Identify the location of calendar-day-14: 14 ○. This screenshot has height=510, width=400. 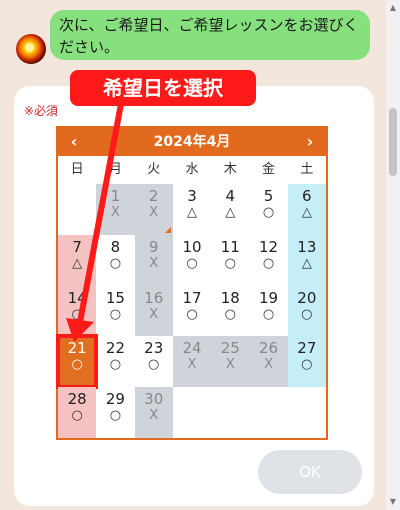
(77, 311).